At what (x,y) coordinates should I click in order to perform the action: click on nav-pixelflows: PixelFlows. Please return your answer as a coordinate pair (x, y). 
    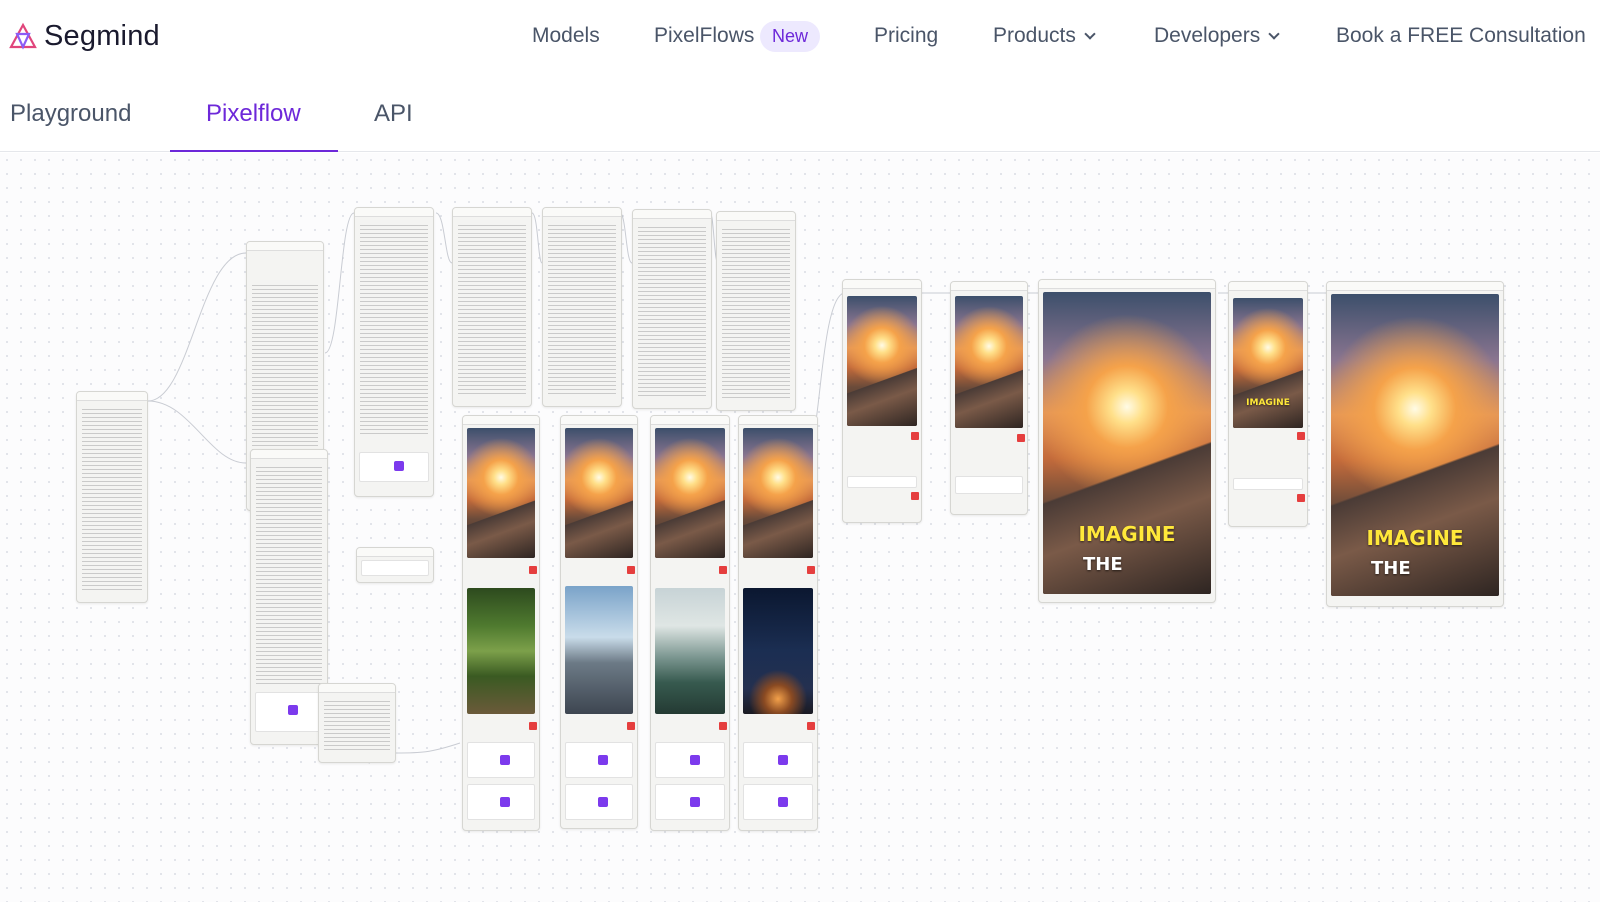
    Looking at the image, I should click on (704, 36).